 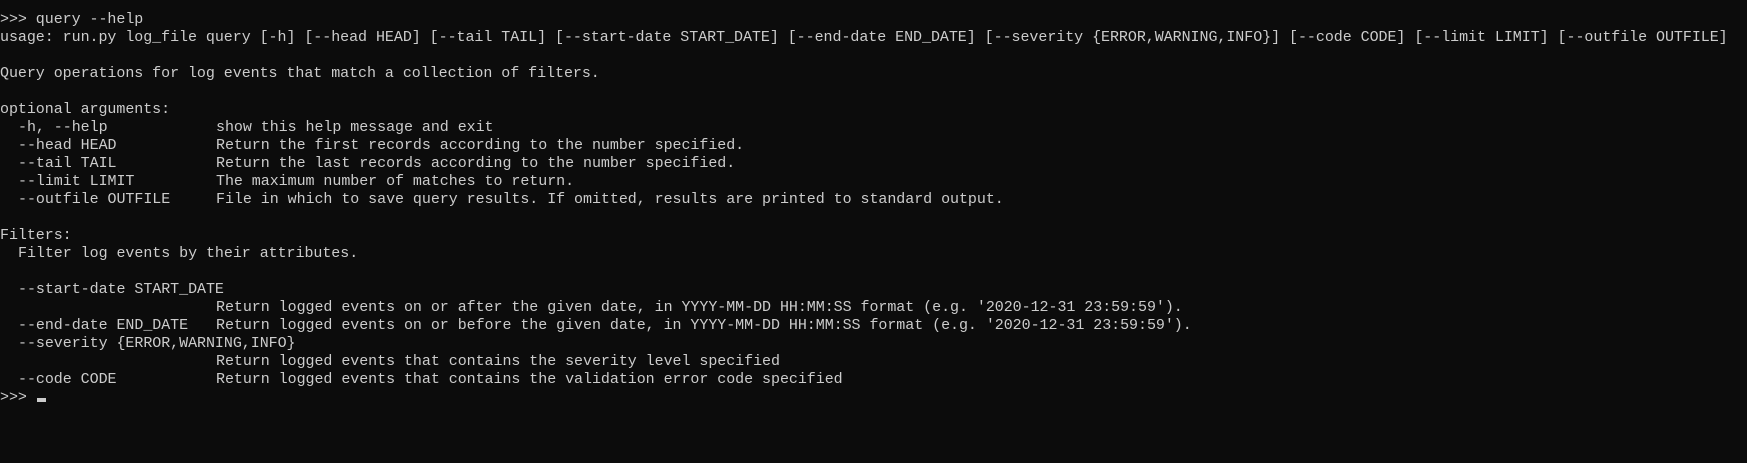 I want to click on filter-flag-start-date: --start-date START_DATE, so click(x=121, y=289).